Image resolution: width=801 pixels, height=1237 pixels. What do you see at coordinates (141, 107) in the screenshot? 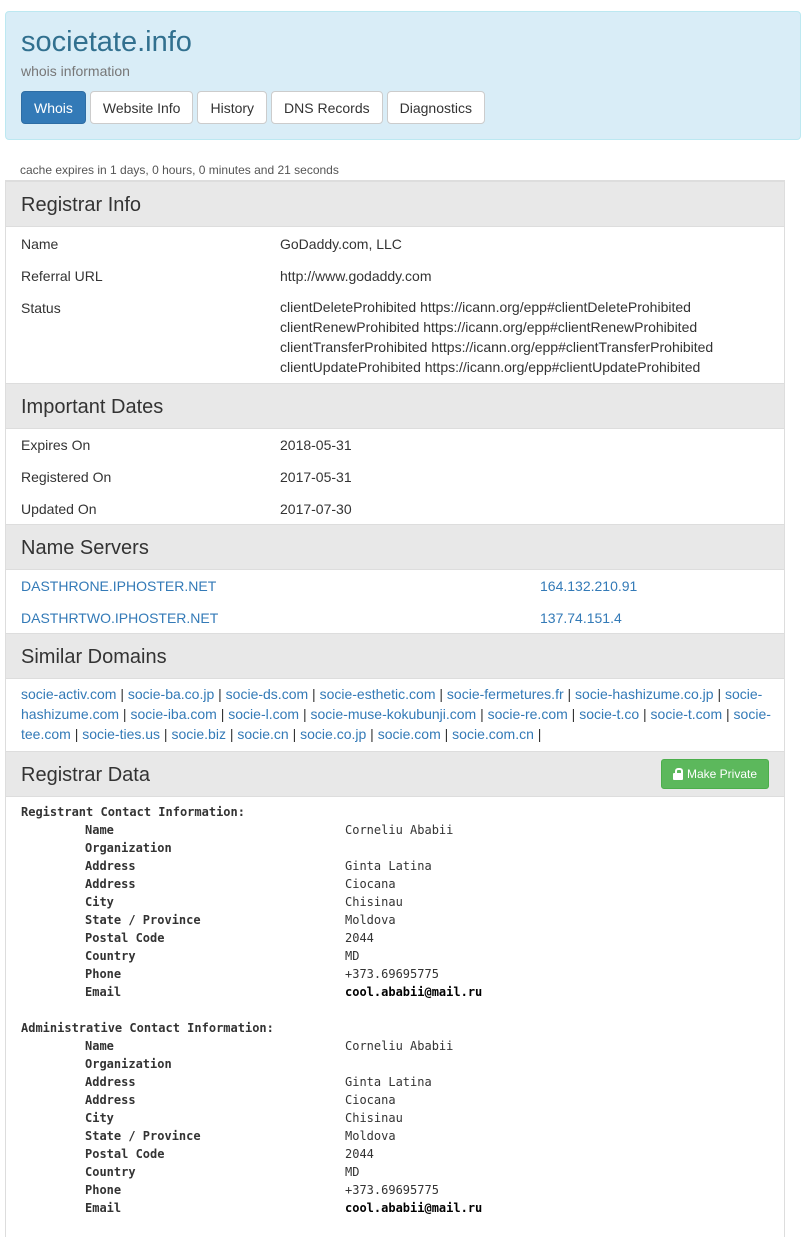
I see `tab-website-info: Website Info` at bounding box center [141, 107].